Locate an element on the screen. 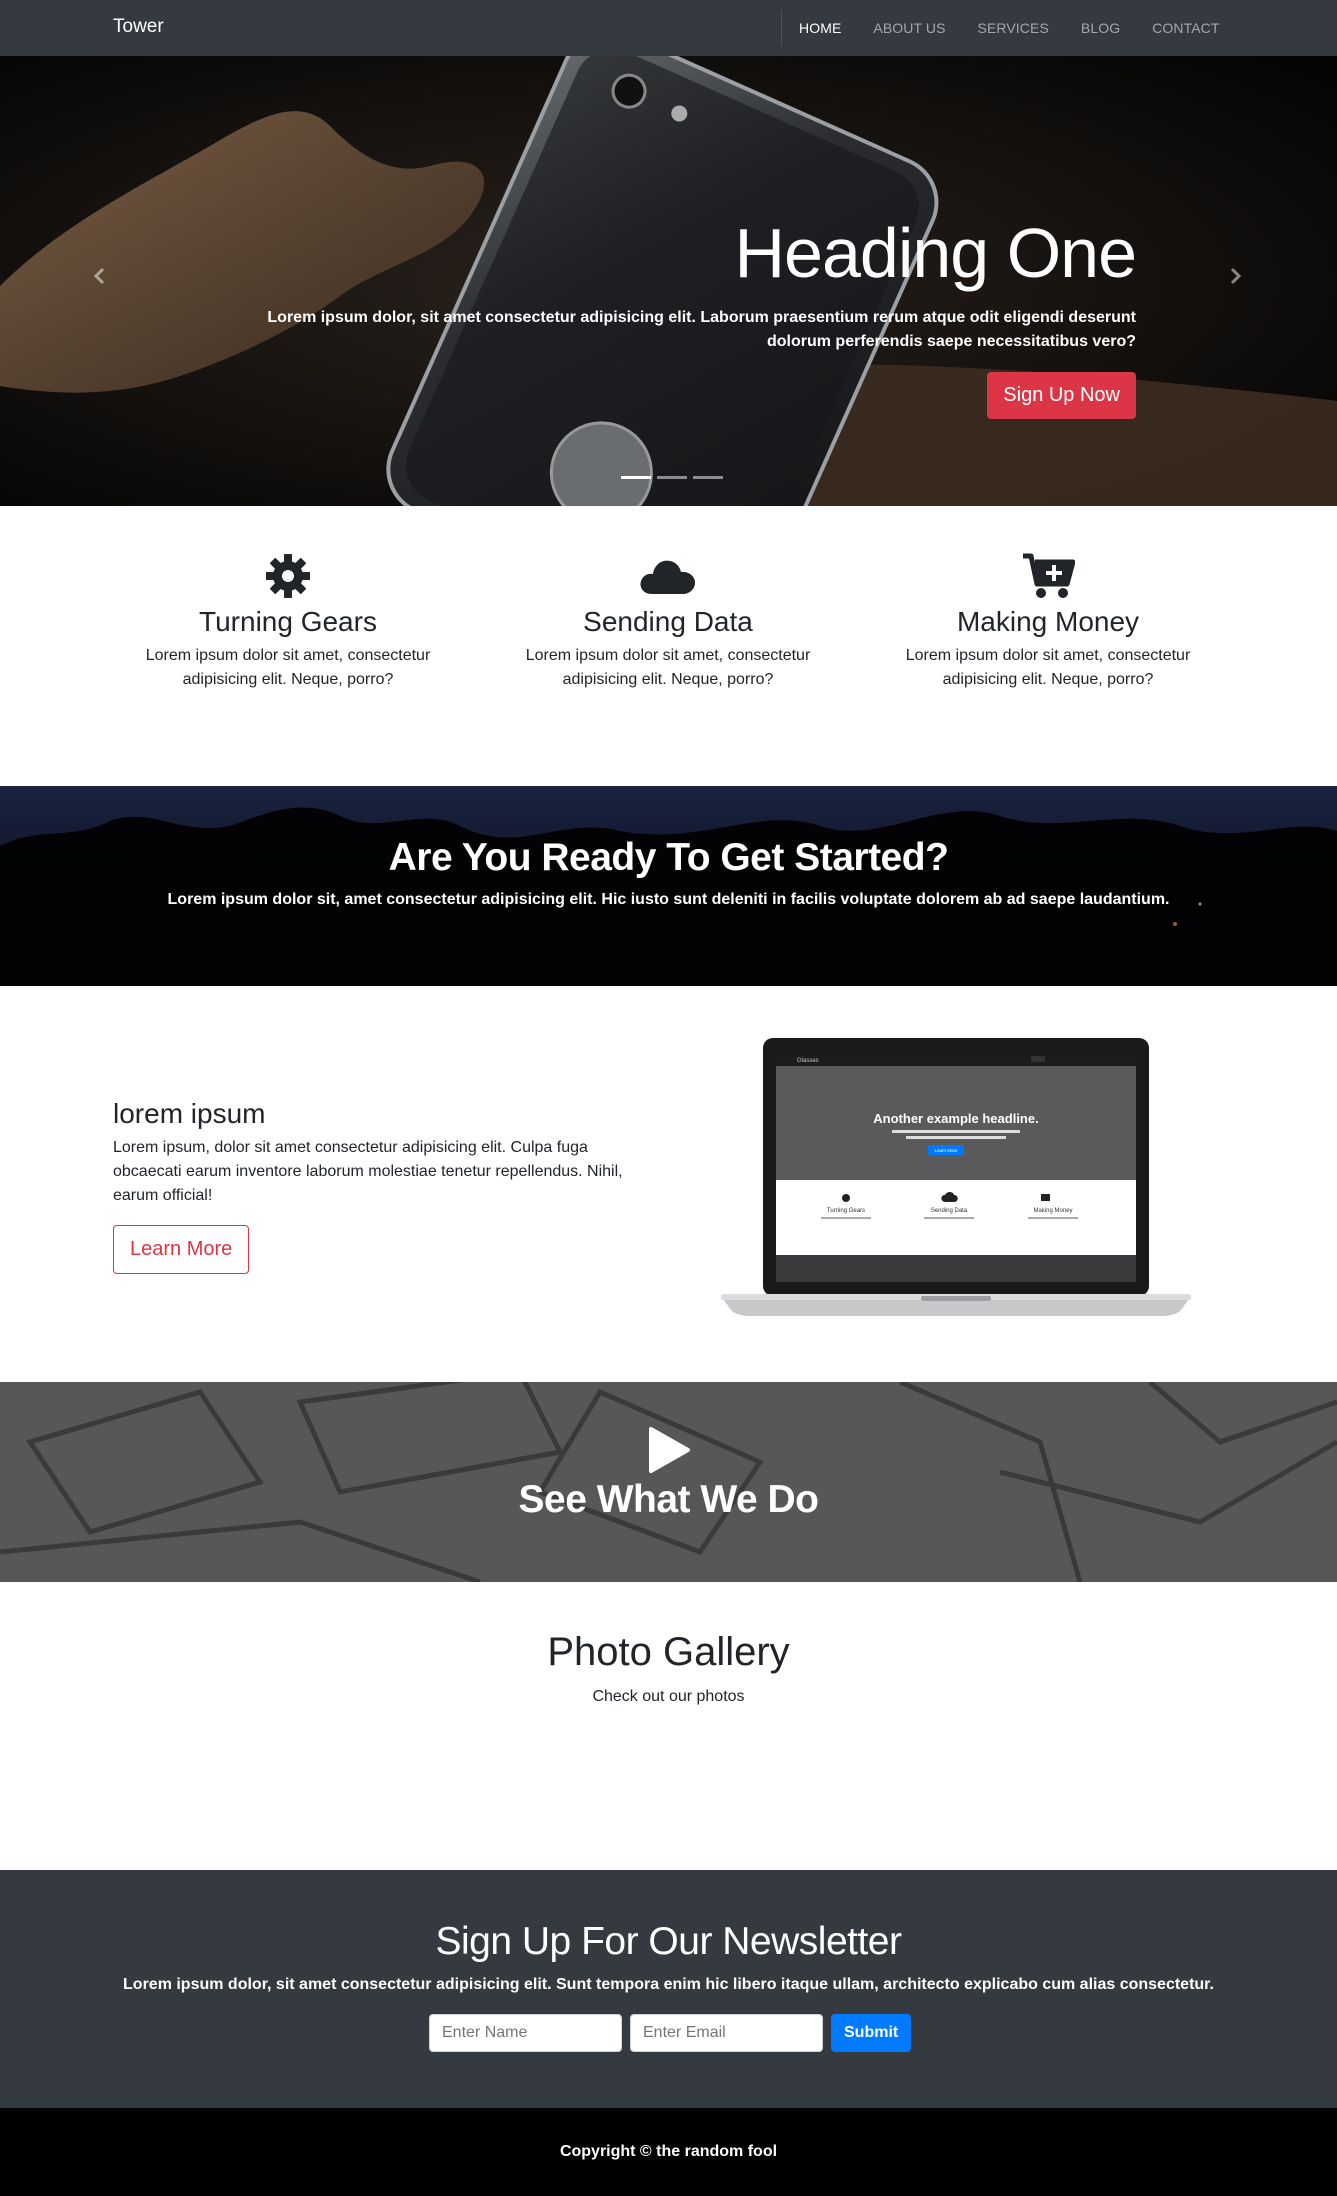 Image resolution: width=1337 pixels, height=2196 pixels. gallery-title: Photo Gallery is located at coordinates (668, 1652).